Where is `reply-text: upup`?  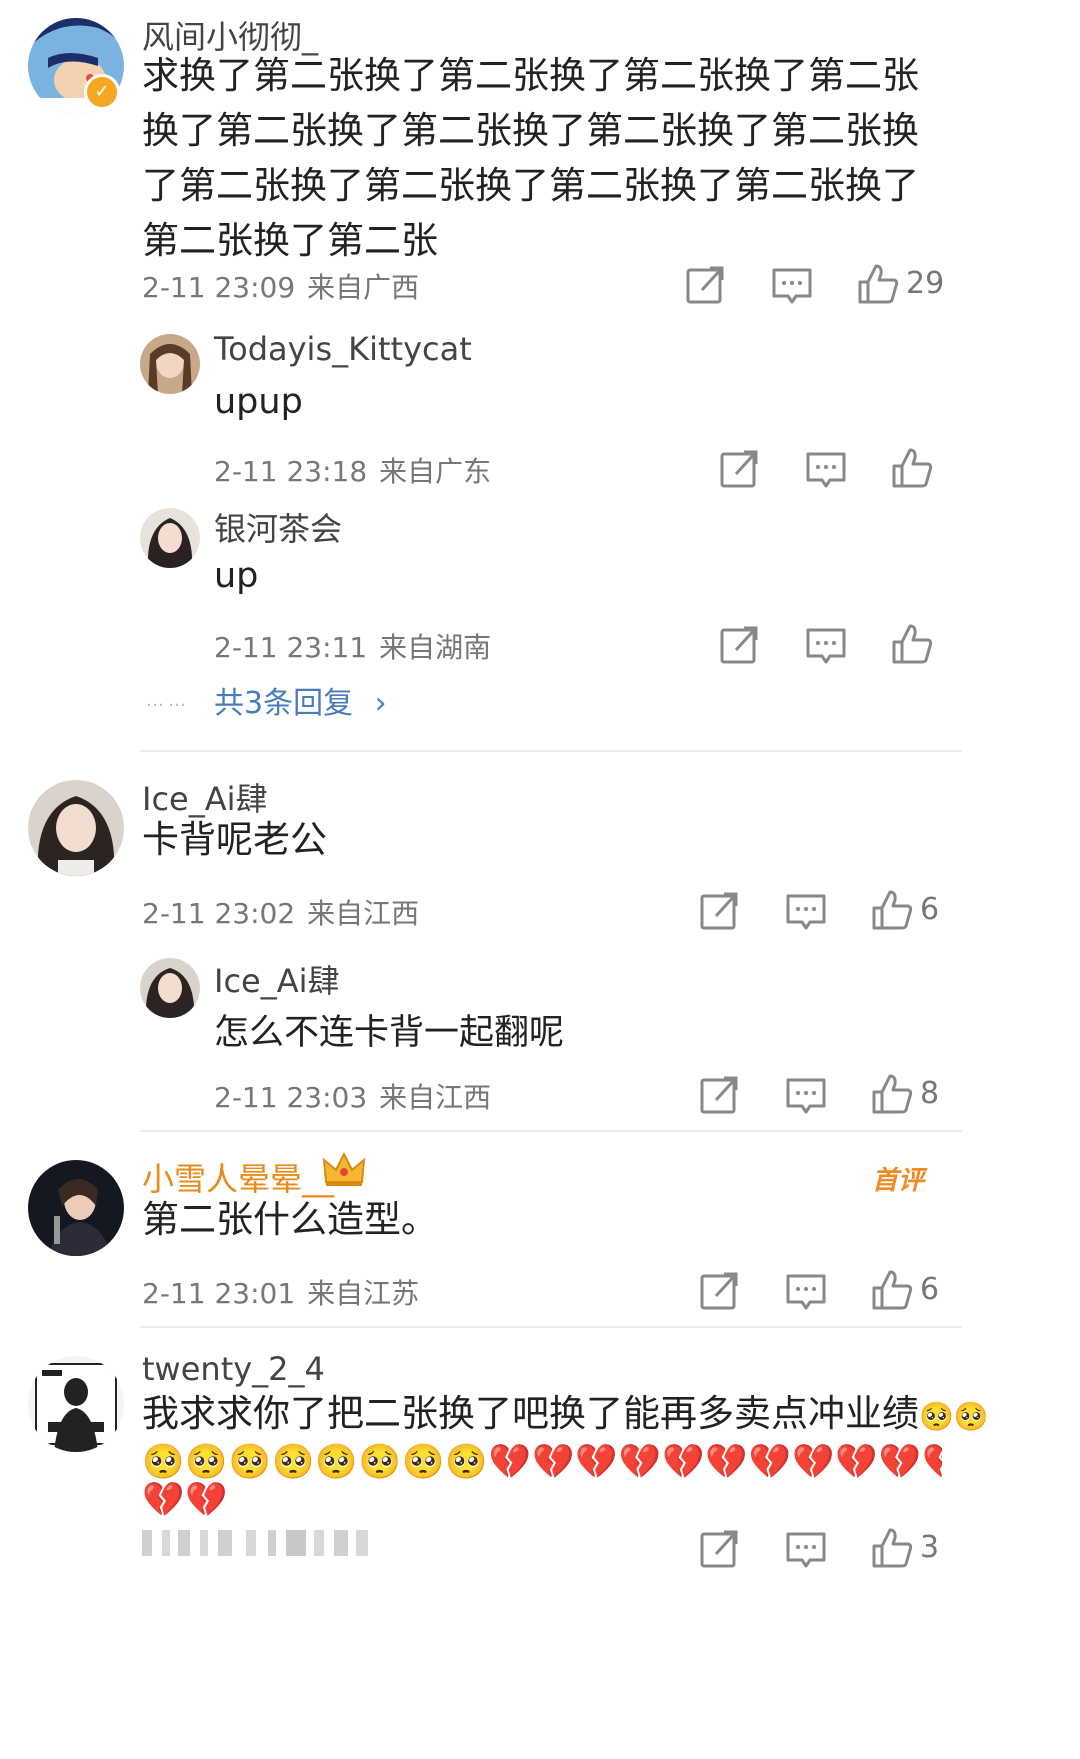
reply-text: upup is located at coordinates (258, 402).